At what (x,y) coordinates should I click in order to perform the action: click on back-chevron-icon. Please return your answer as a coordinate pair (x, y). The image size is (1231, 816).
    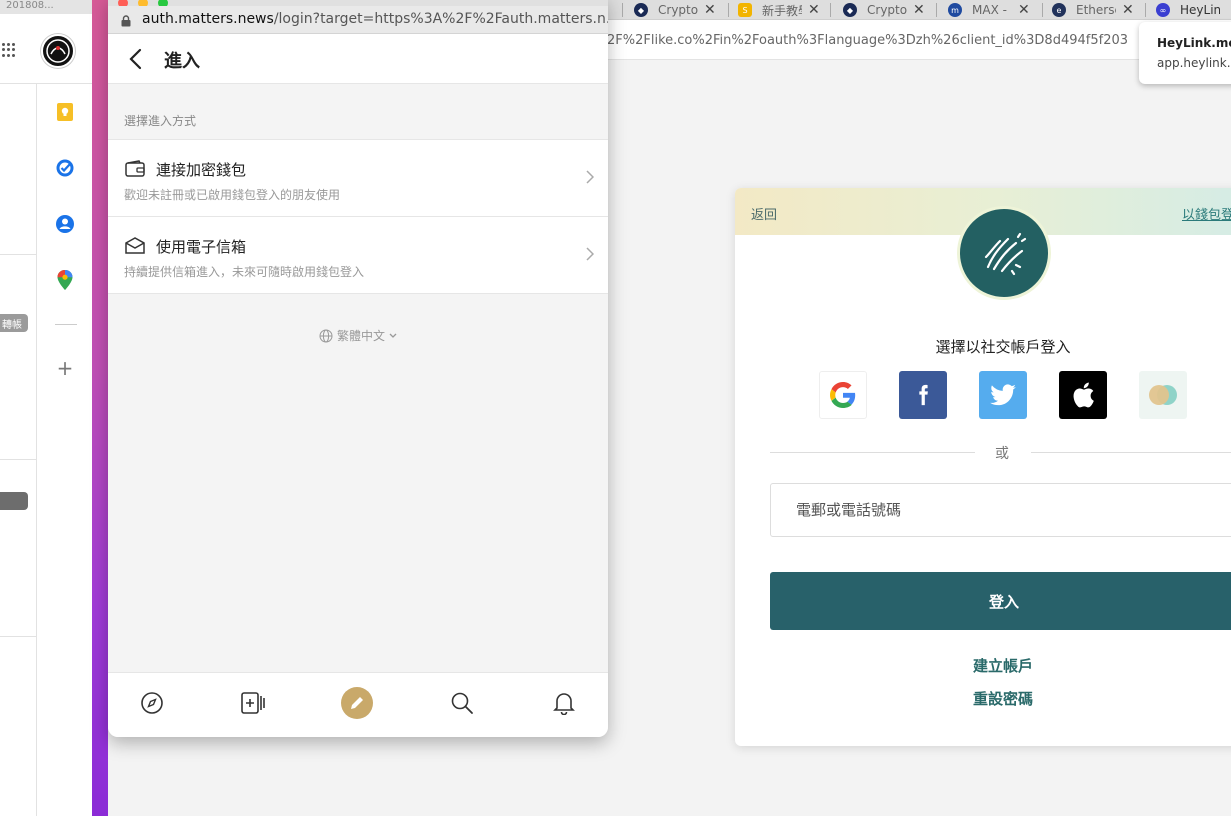
    Looking at the image, I should click on (135, 59).